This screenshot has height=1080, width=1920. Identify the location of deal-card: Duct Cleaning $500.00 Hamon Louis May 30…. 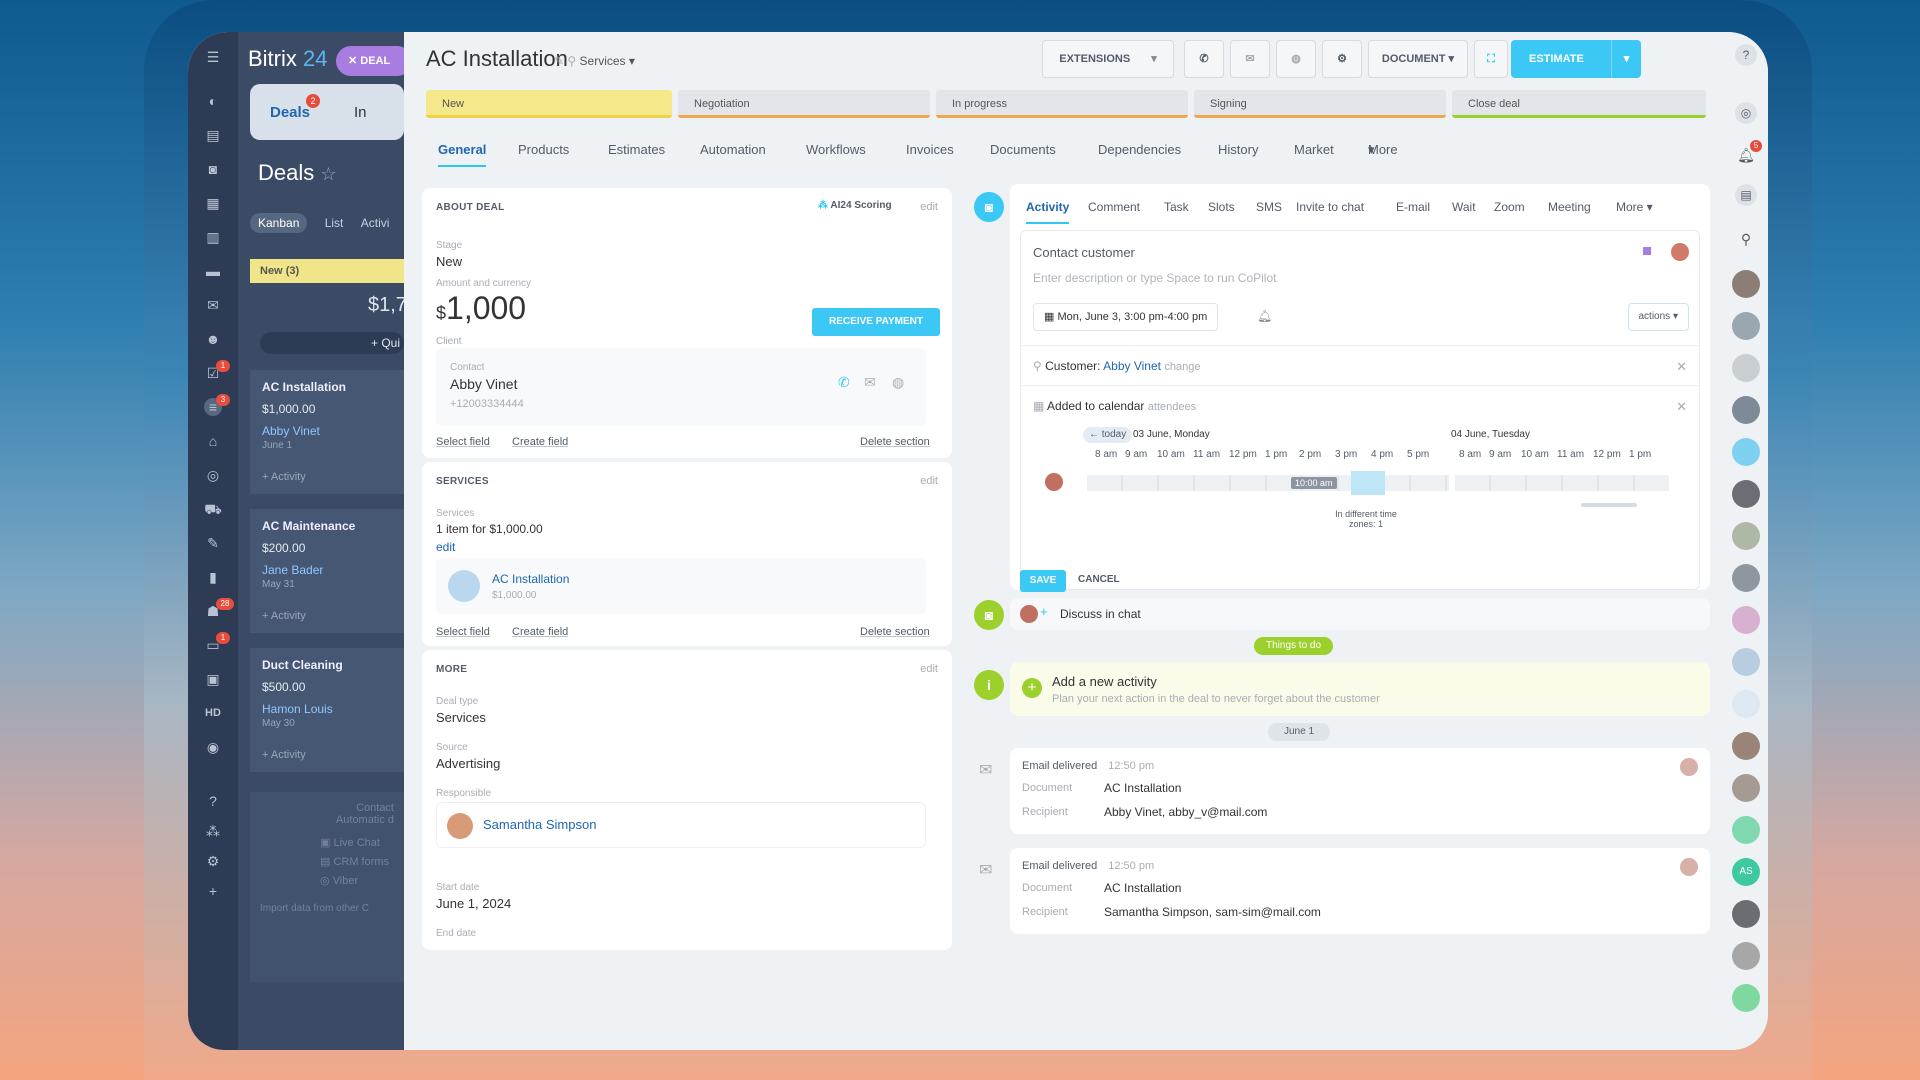
(327, 710).